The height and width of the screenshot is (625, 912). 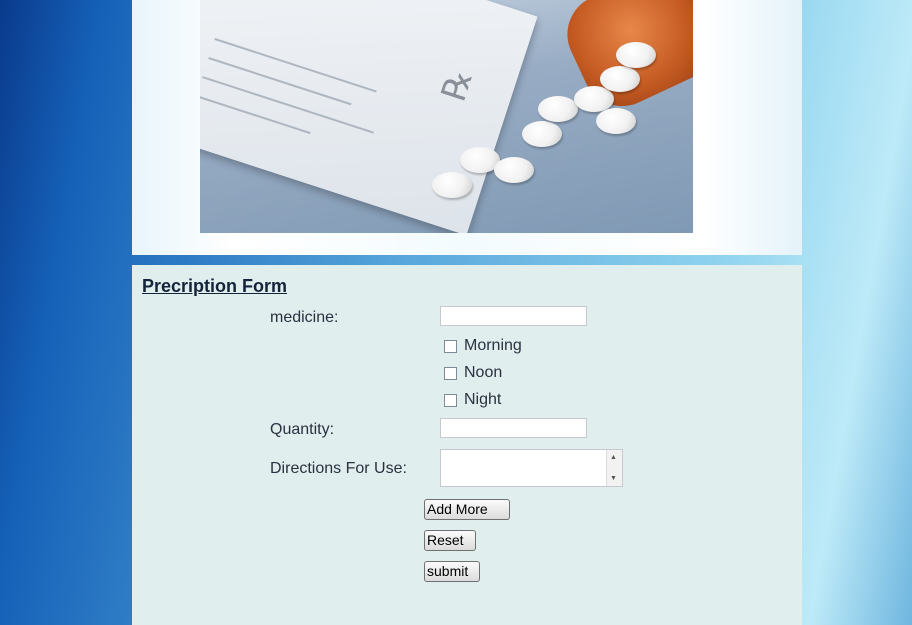 What do you see at coordinates (450, 346) in the screenshot?
I see `morning-checkbox` at bounding box center [450, 346].